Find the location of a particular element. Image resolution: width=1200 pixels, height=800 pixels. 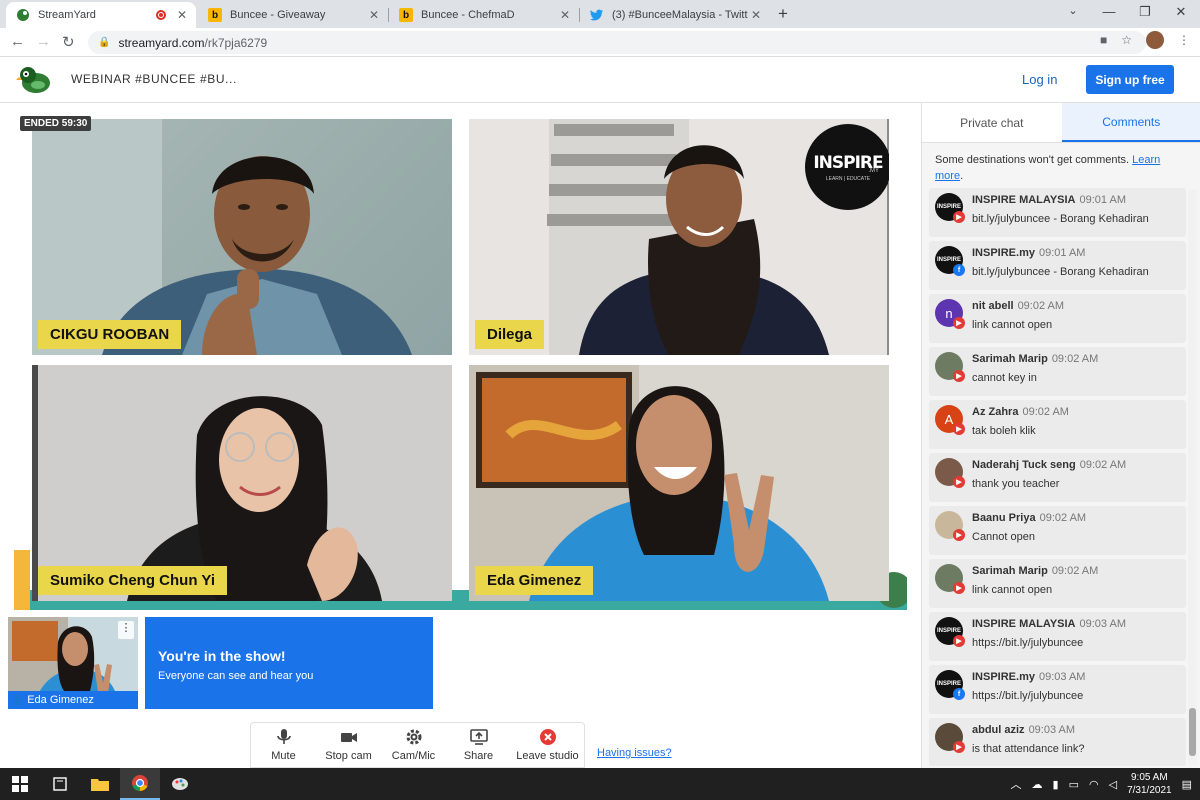

login-link: Log in is located at coordinates (1039, 79).